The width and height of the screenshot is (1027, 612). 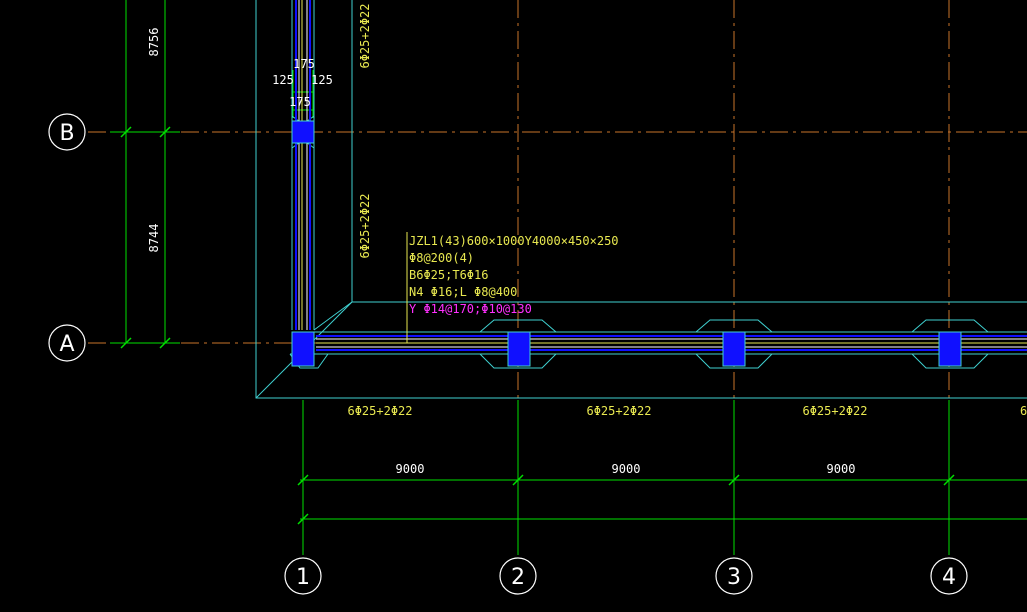 I want to click on dimension-text-vertical-mid: 8744, so click(x=154, y=238).